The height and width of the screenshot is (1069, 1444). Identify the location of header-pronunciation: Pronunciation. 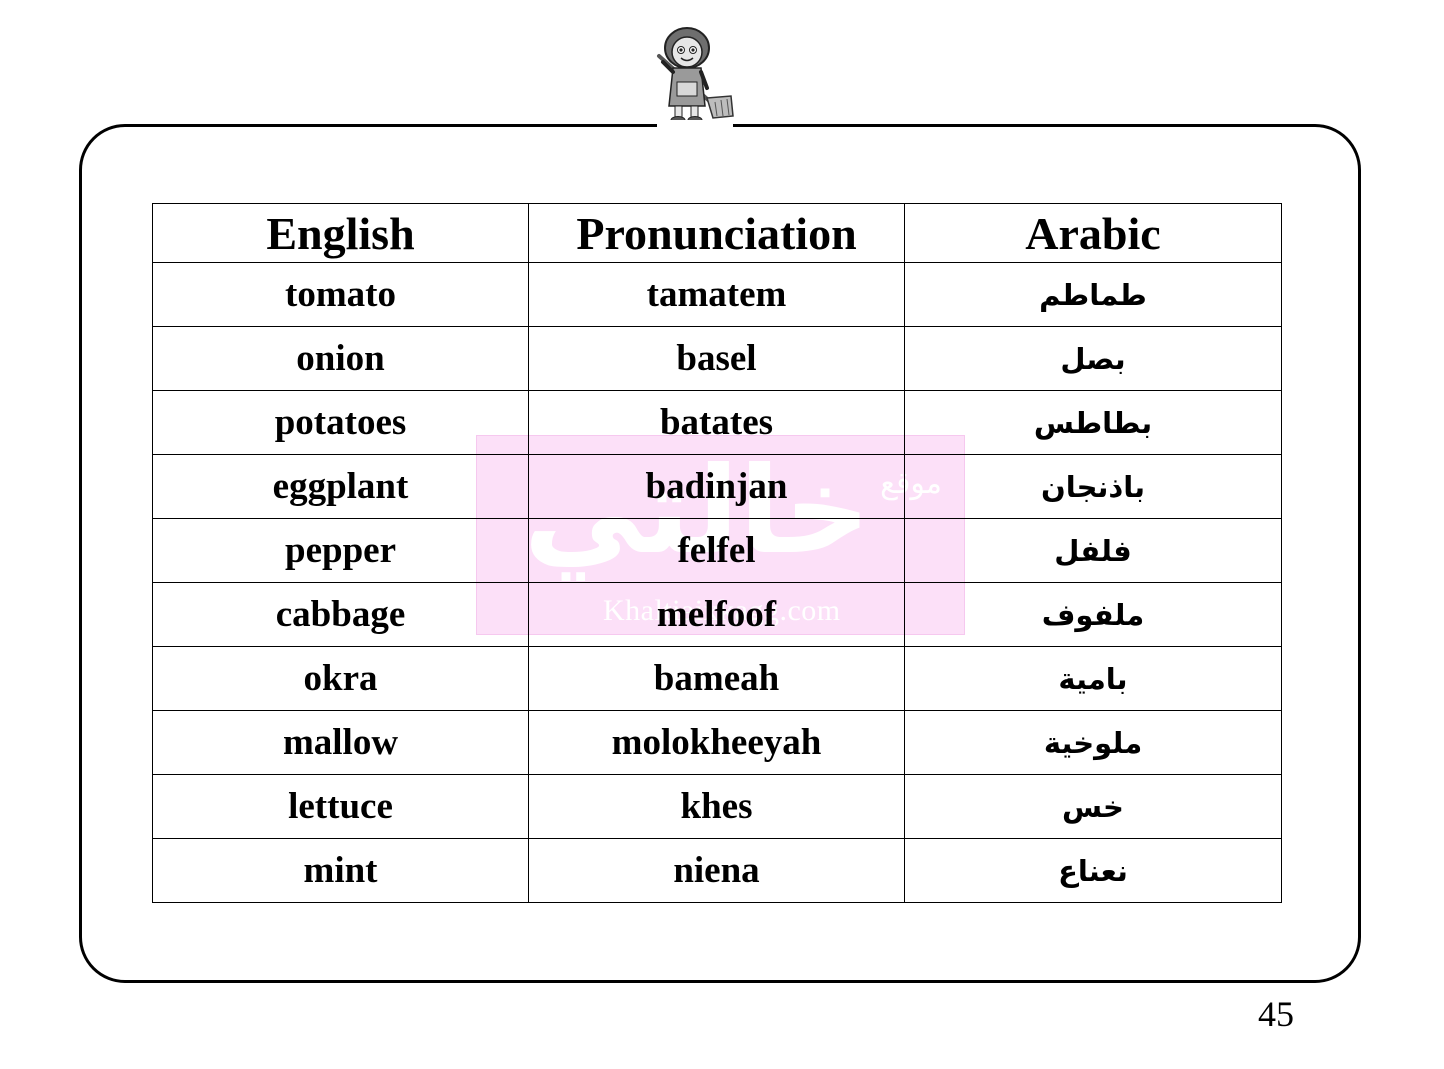
(716, 233).